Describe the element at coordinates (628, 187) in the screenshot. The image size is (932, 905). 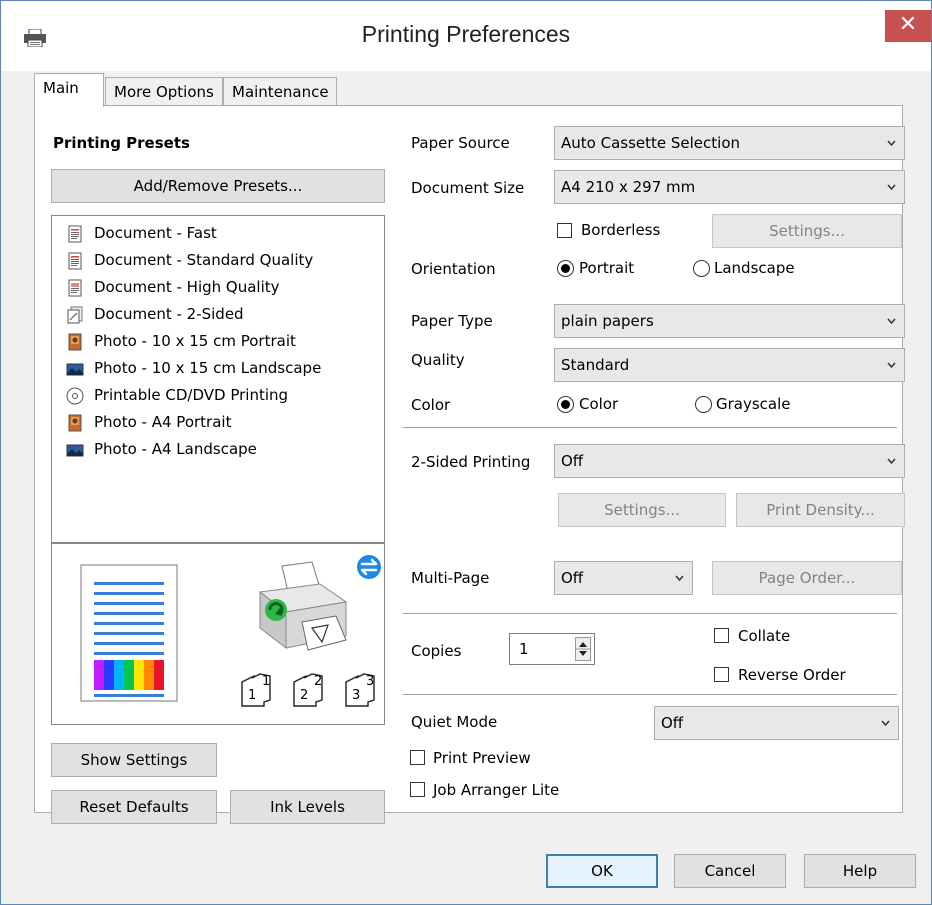
I see `document-size-value: A4 210 x 297 mm` at that location.